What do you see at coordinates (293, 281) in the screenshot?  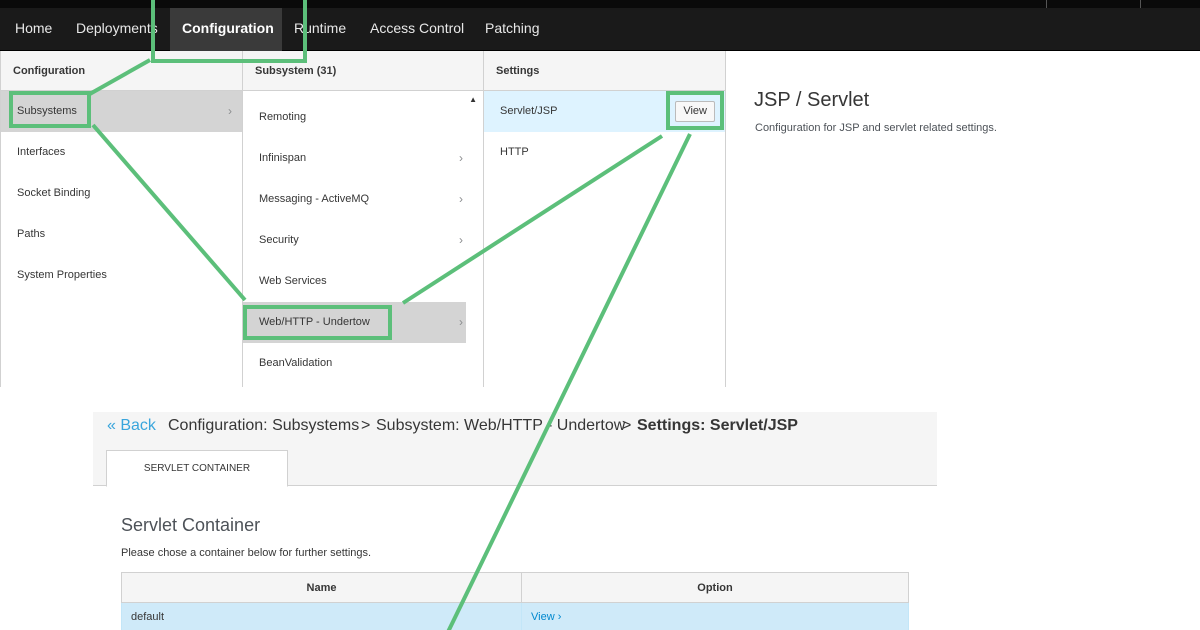 I see `item-label: Web Services` at bounding box center [293, 281].